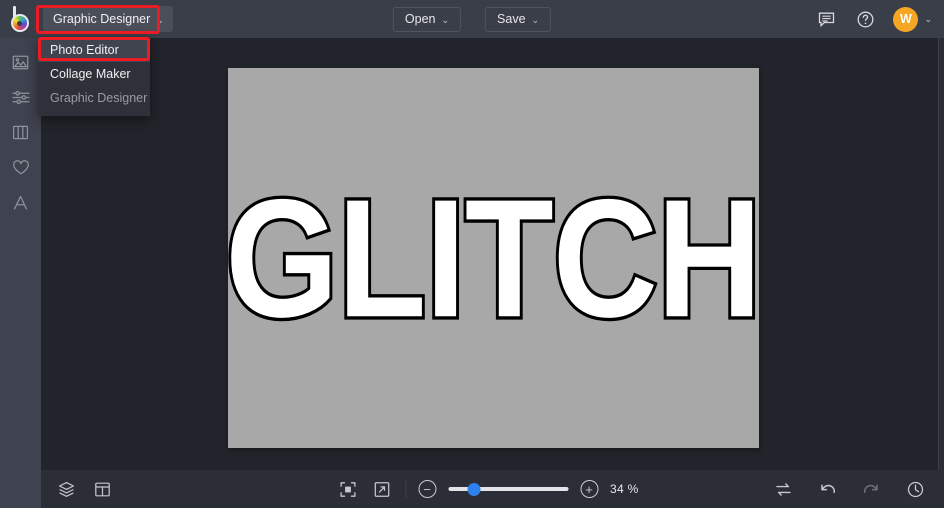 This screenshot has width=944, height=508. Describe the element at coordinates (102, 489) in the screenshot. I see `panel-layout-icon` at that location.